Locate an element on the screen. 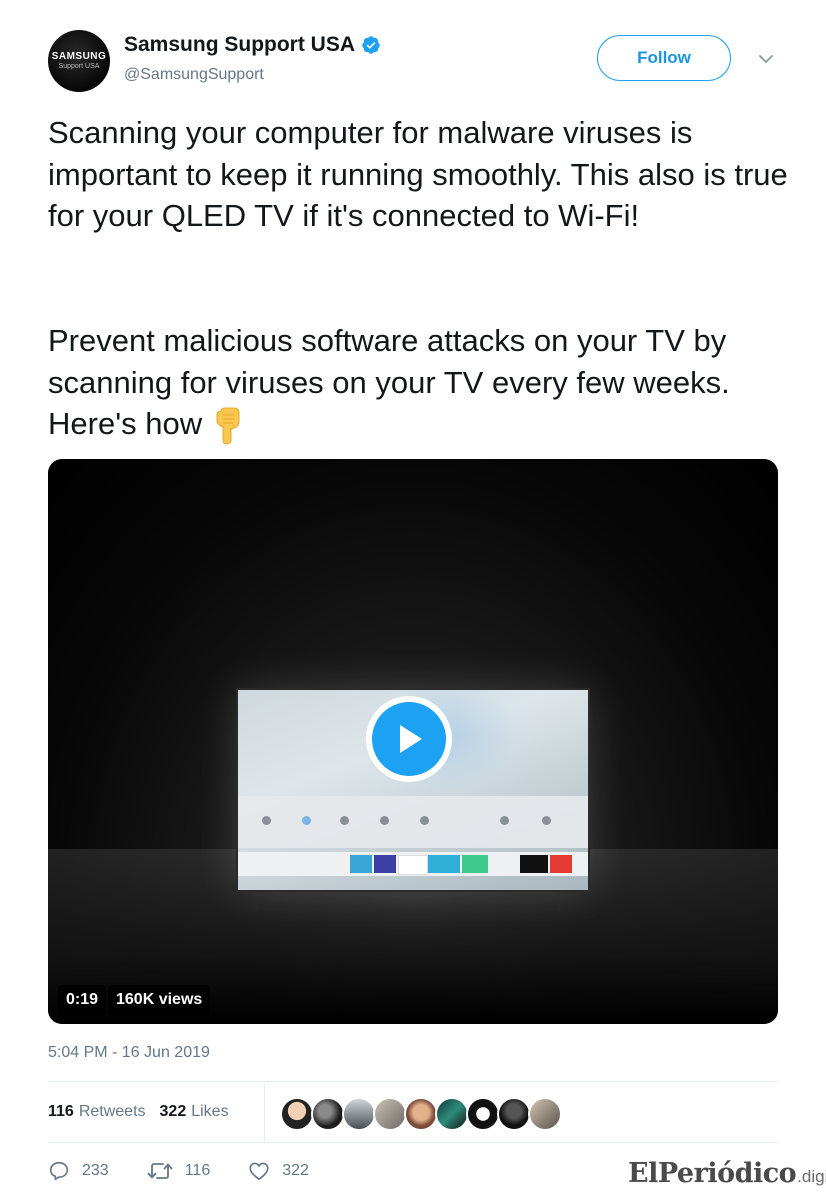 This screenshot has width=826, height=1200. likers-avatars is located at coordinates (421, 1114).